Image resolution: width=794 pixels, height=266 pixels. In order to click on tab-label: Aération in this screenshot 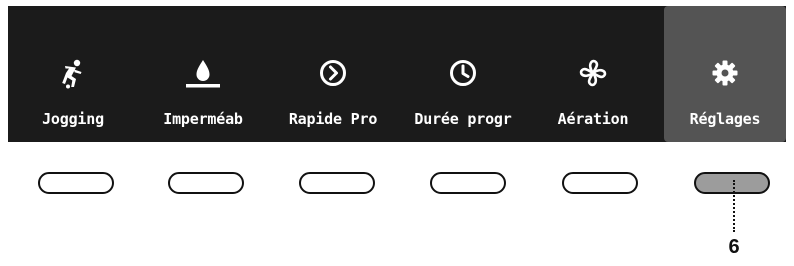, I will do `click(593, 119)`.